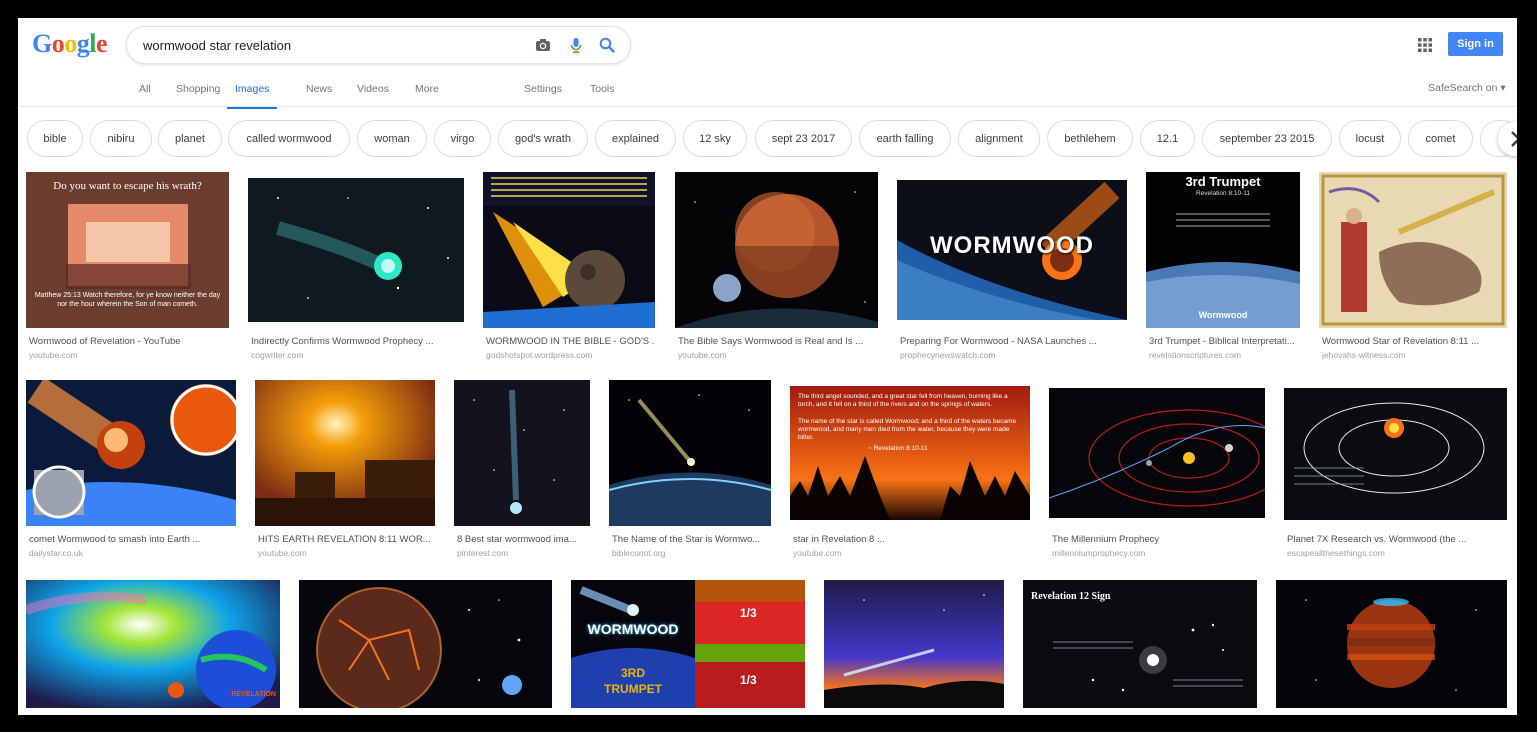  What do you see at coordinates (1223, 181) in the screenshot?
I see `thumb-overlay-text: 3rd Trumpet` at bounding box center [1223, 181].